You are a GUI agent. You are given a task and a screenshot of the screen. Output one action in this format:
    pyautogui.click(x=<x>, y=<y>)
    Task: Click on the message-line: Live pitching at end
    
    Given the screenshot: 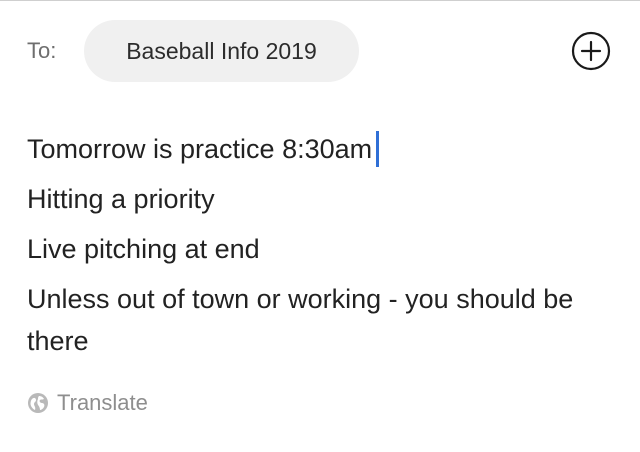 What is the action you would take?
    pyautogui.click(x=143, y=249)
    